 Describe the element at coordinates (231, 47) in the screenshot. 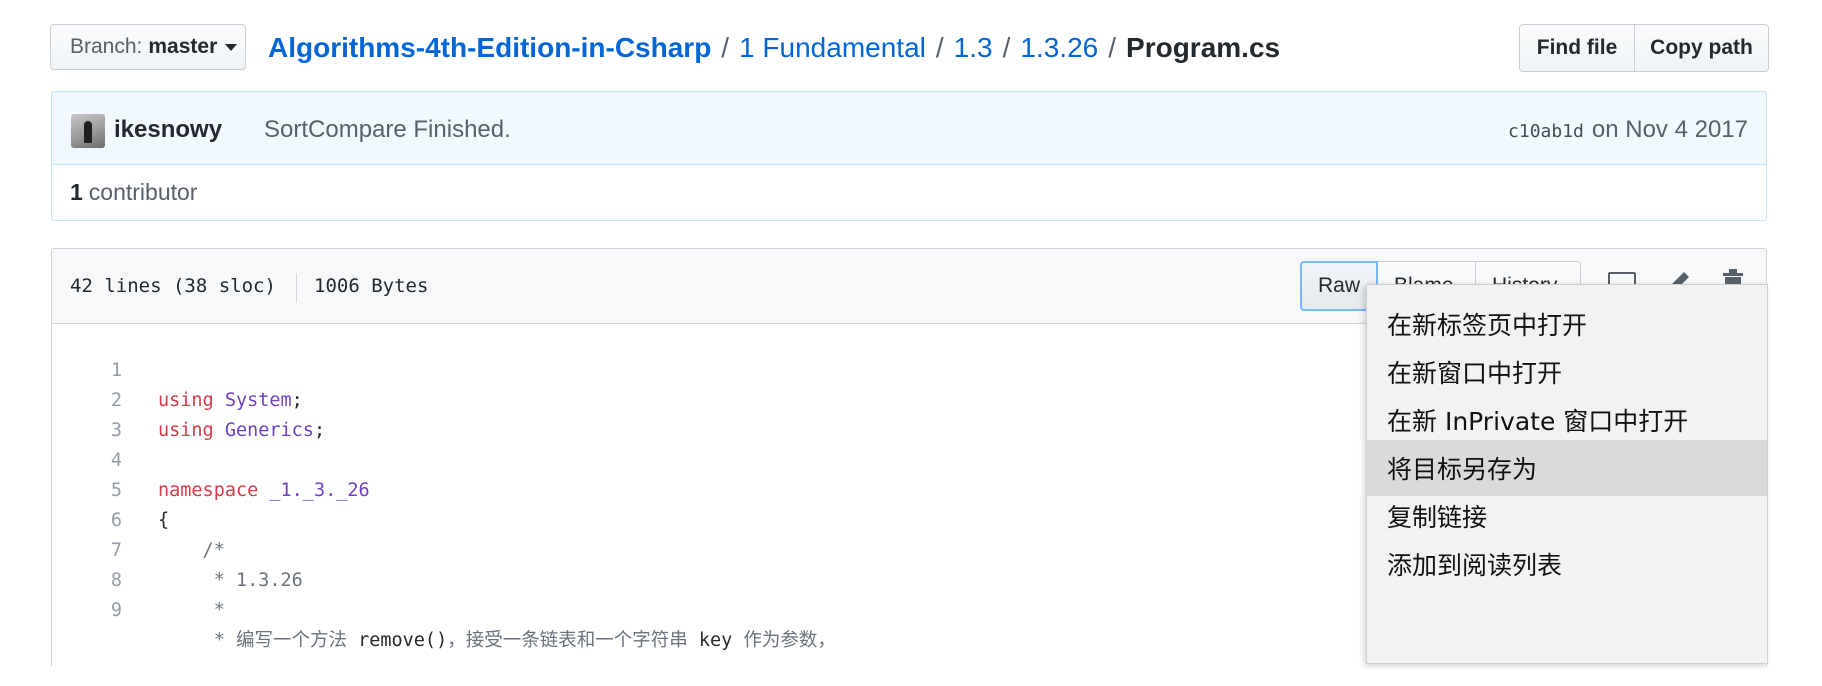

I see `caret-down-icon` at that location.